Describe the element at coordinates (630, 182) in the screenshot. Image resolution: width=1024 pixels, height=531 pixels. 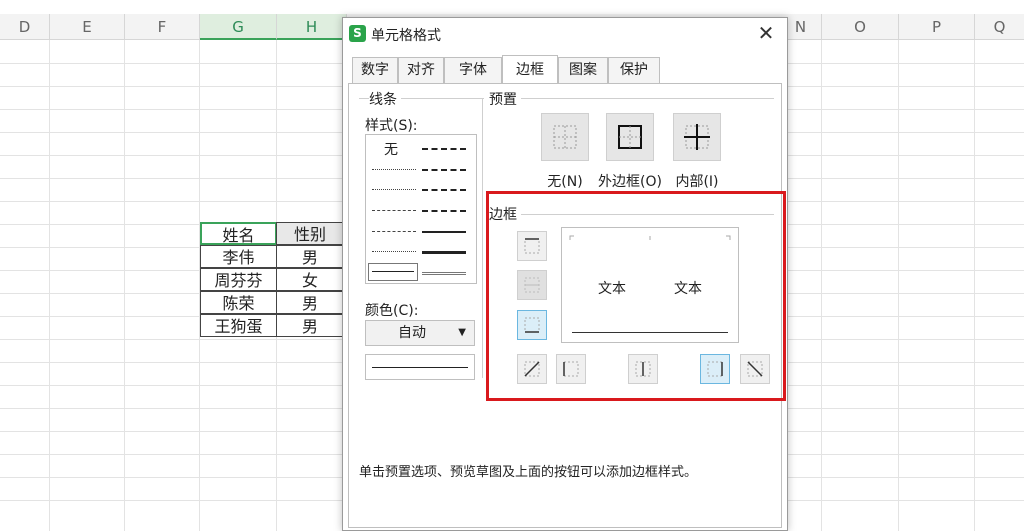
I see `preset-outline-label: 外边框(O)` at that location.